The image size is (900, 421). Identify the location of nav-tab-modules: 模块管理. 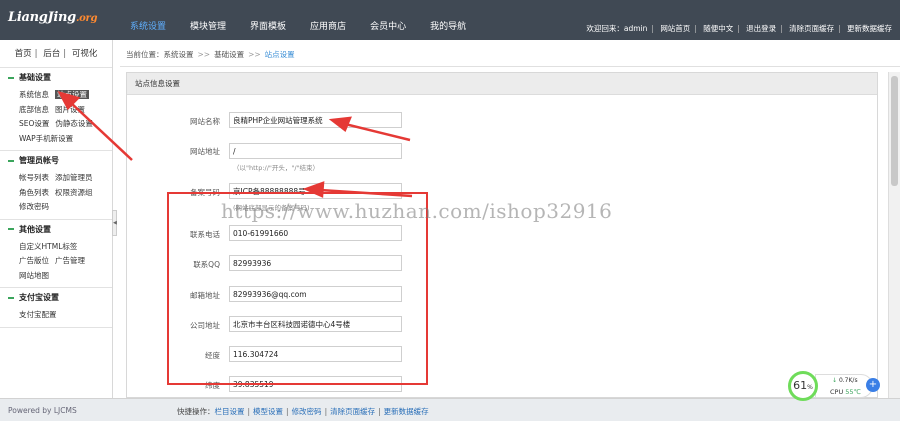
(208, 20).